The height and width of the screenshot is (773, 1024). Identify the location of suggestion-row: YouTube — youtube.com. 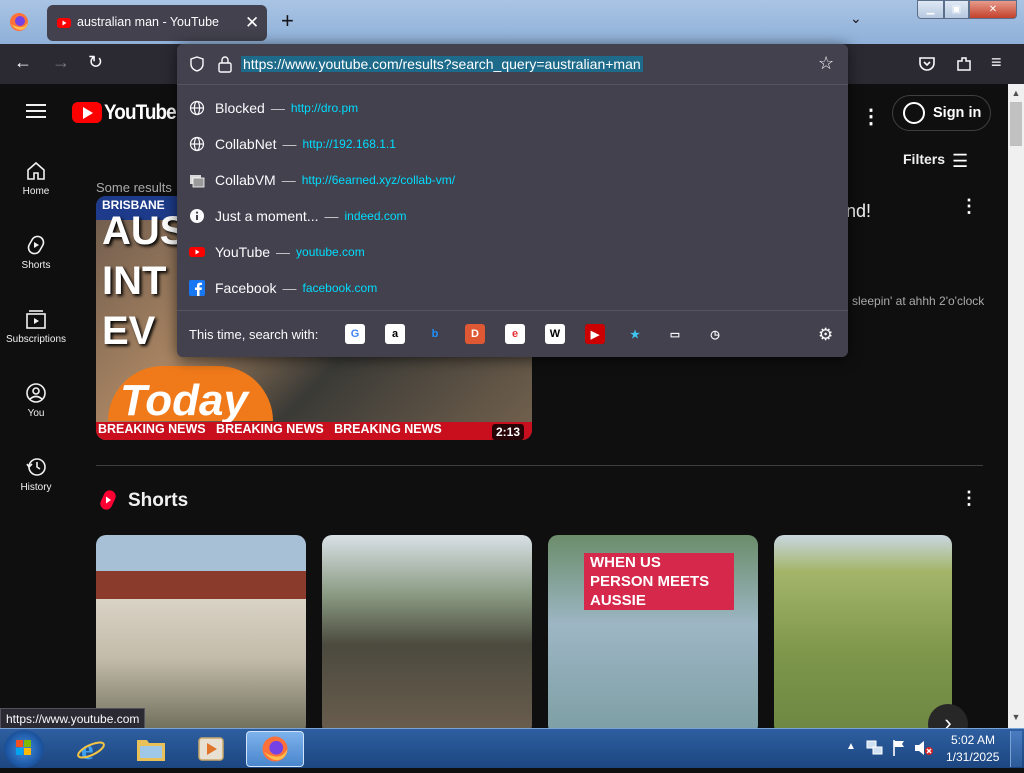
(277, 252).